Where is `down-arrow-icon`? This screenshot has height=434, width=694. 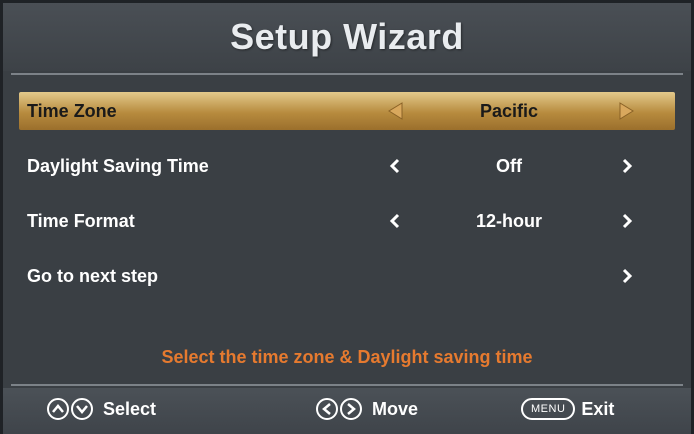
down-arrow-icon is located at coordinates (82, 409).